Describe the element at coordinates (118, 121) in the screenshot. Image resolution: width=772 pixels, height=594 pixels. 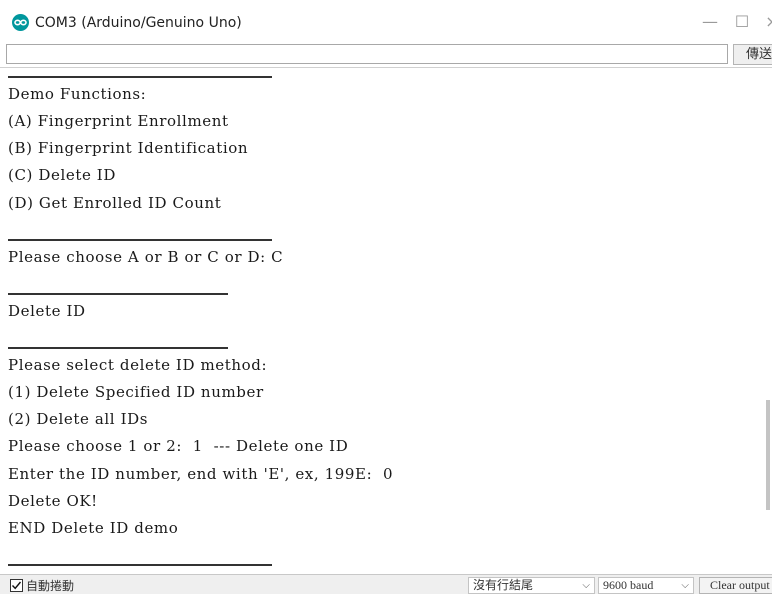
I see `output-line: (A) Fingerprint Enrollment` at that location.